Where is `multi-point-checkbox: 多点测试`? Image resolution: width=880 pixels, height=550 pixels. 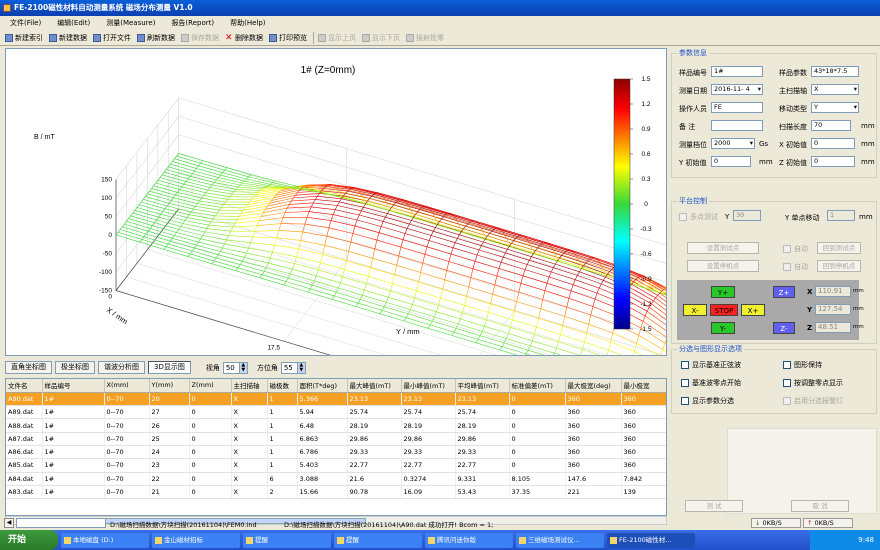 multi-point-checkbox: 多点测试 is located at coordinates (698, 217).